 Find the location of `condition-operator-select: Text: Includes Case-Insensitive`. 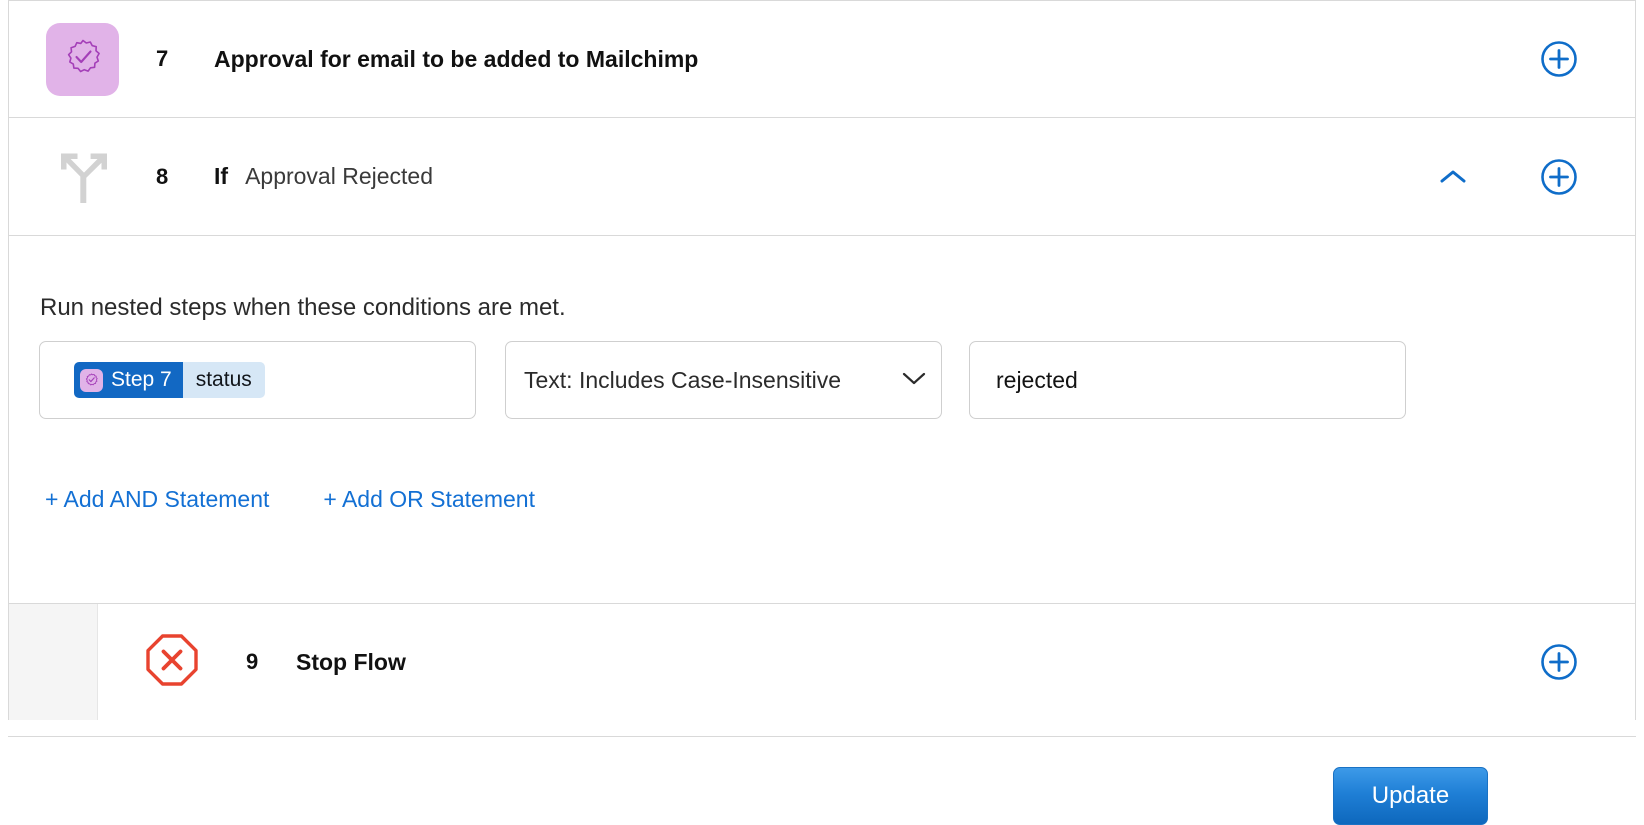

condition-operator-select: Text: Includes Case-Insensitive is located at coordinates (723, 380).